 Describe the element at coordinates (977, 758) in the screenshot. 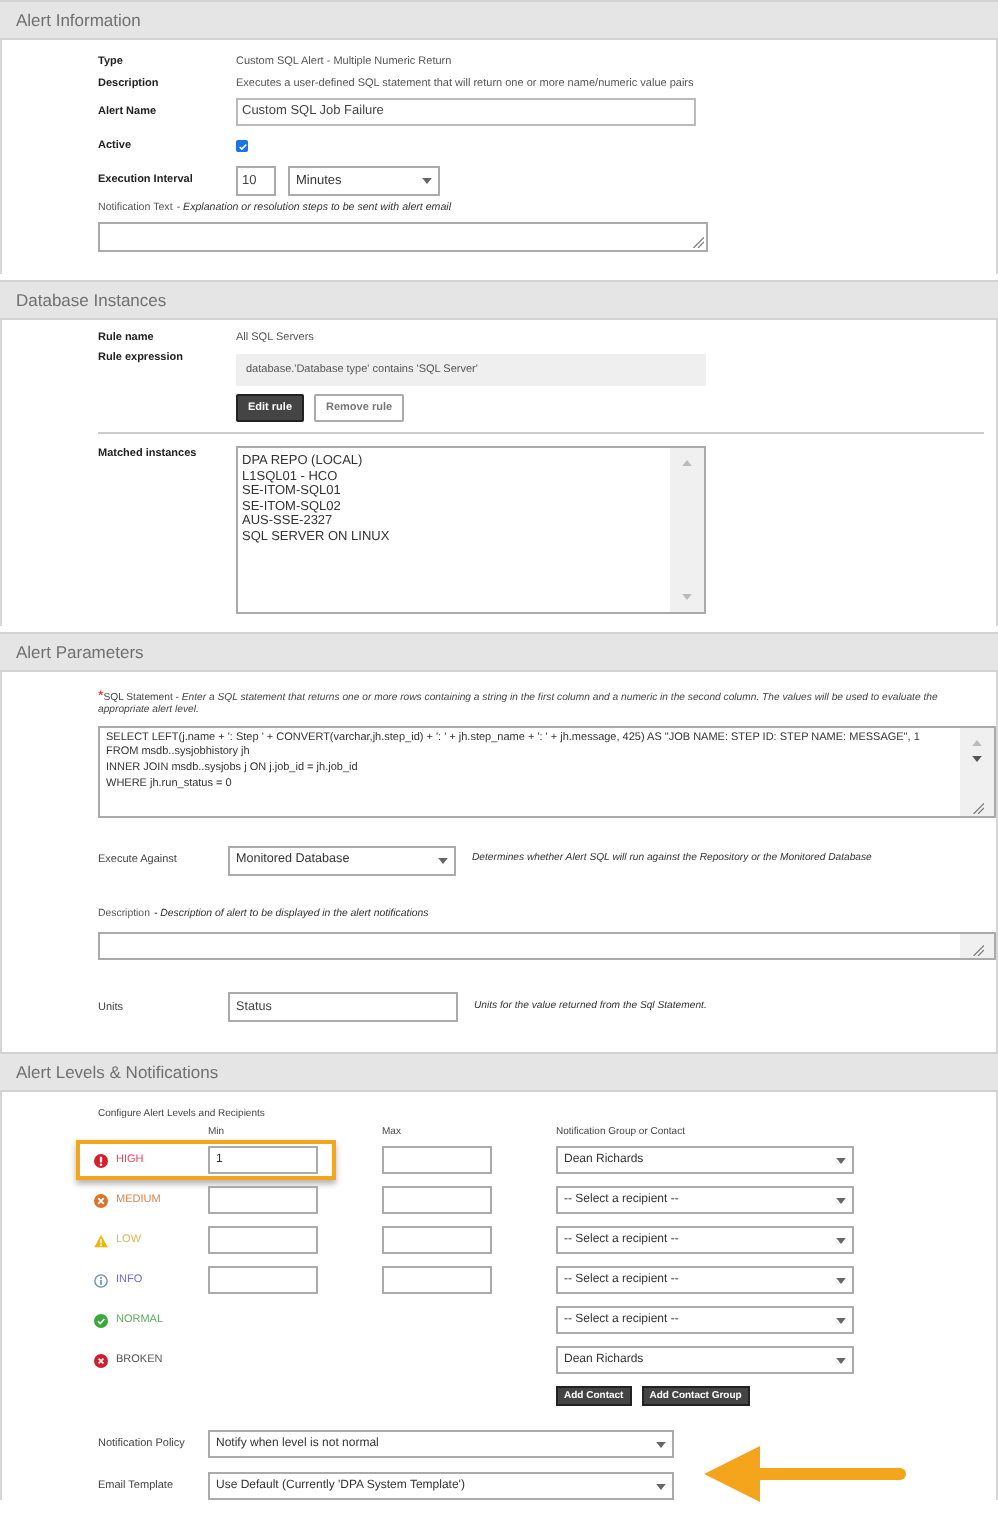

I see `scroll-down-icon` at that location.